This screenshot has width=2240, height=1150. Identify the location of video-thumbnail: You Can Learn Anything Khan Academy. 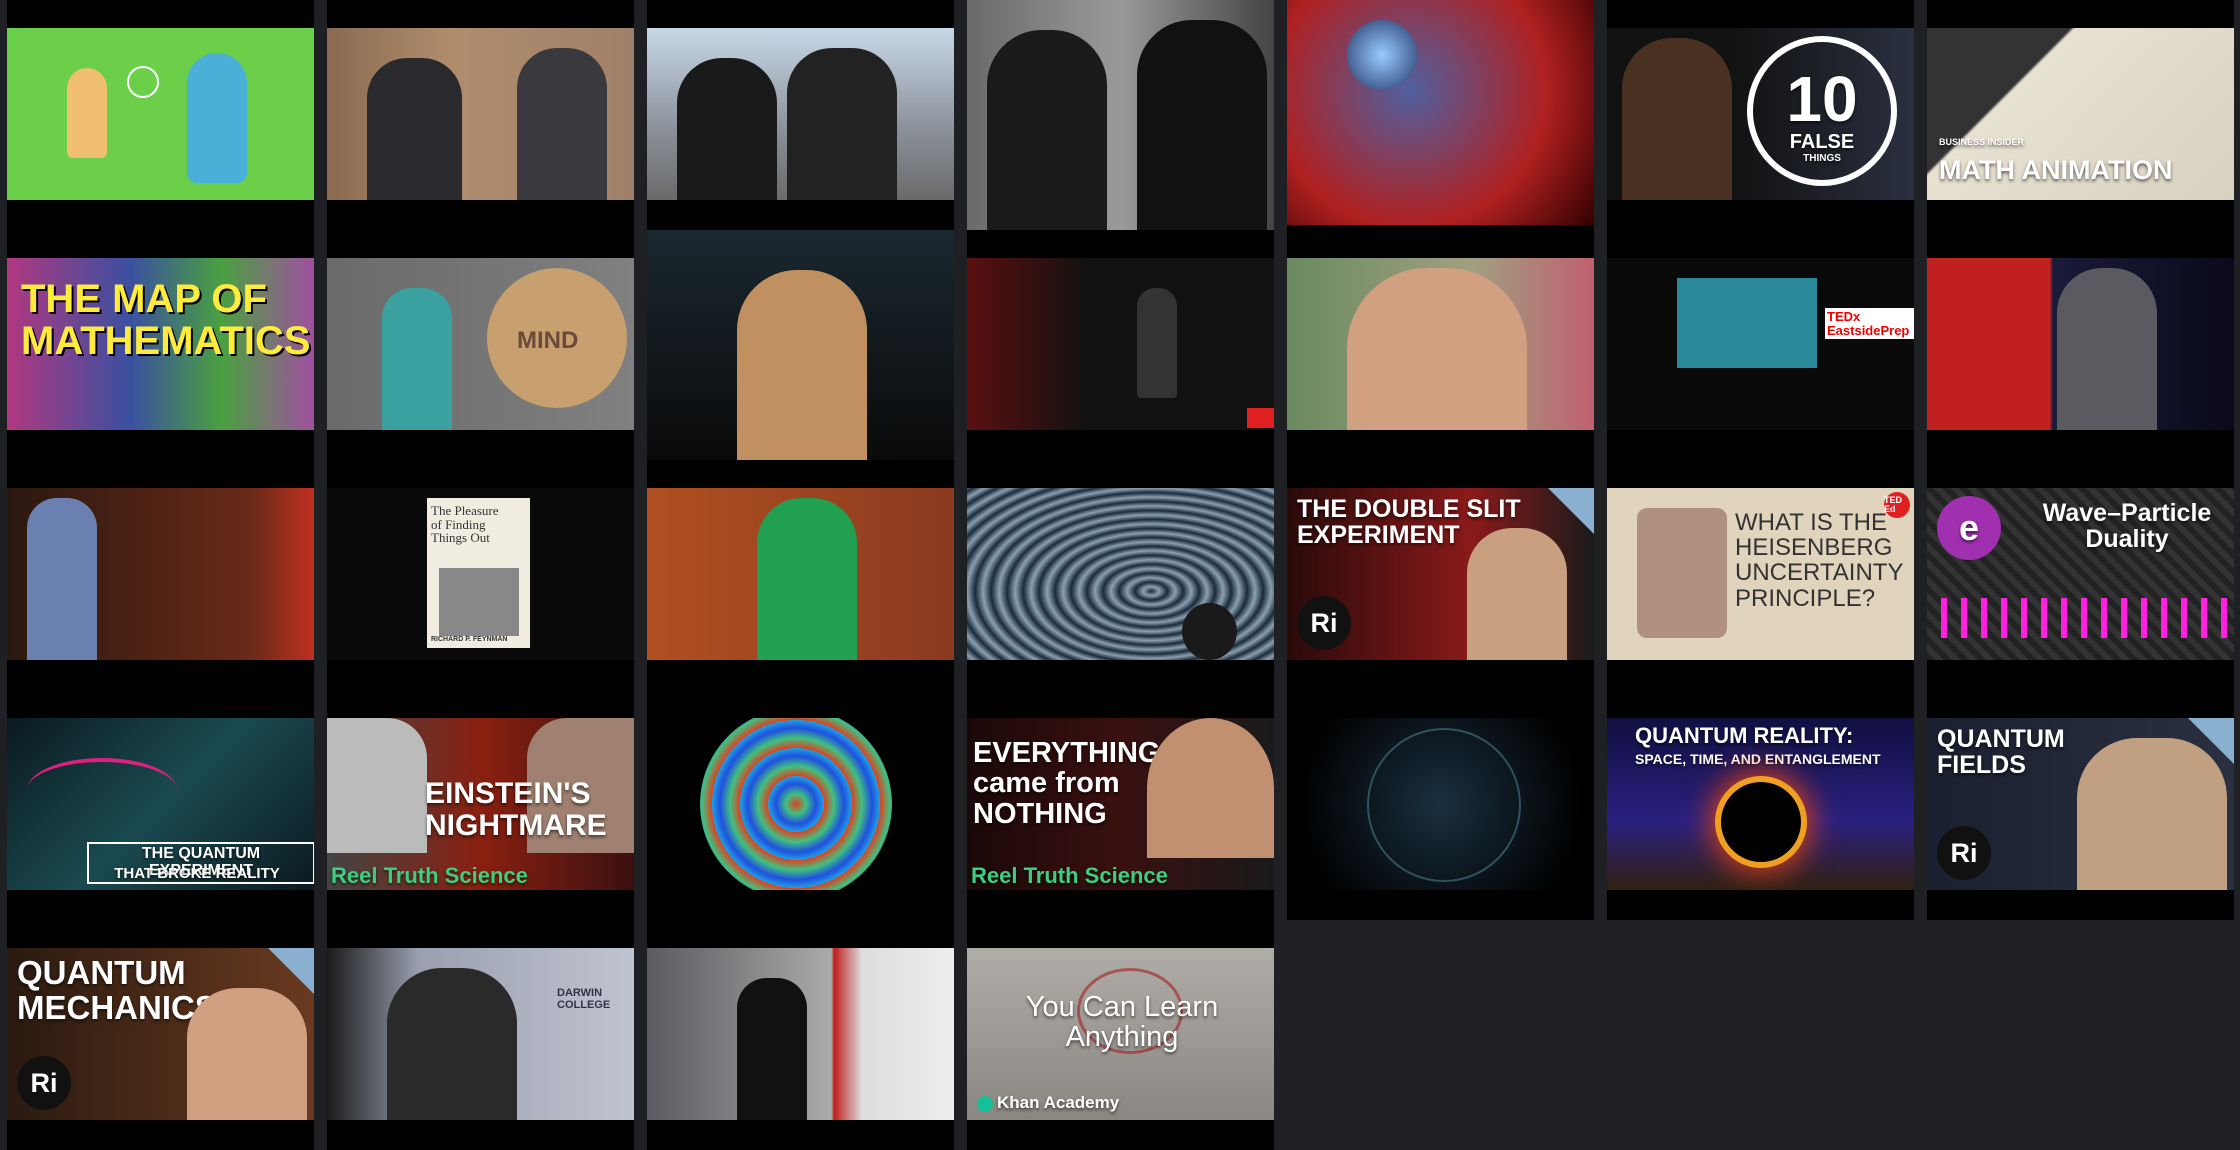
(1120, 1034).